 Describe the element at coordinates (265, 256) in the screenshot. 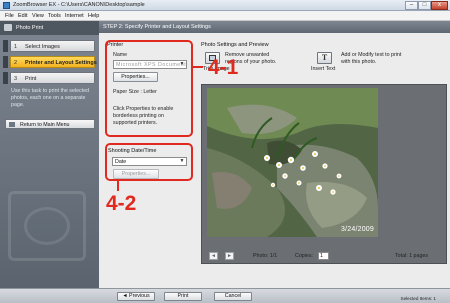

I see `photo-counter: Photo: 1/1` at that location.